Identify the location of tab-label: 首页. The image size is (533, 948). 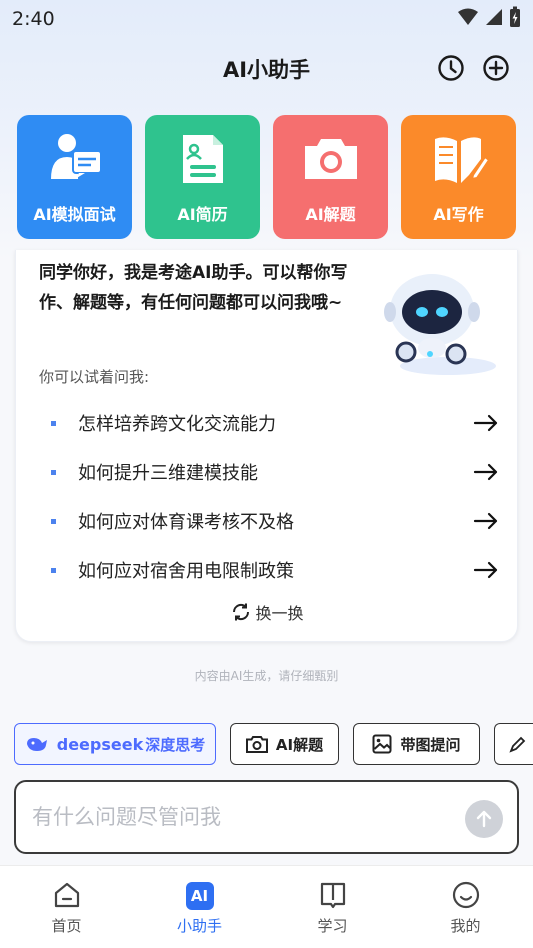
(66, 926).